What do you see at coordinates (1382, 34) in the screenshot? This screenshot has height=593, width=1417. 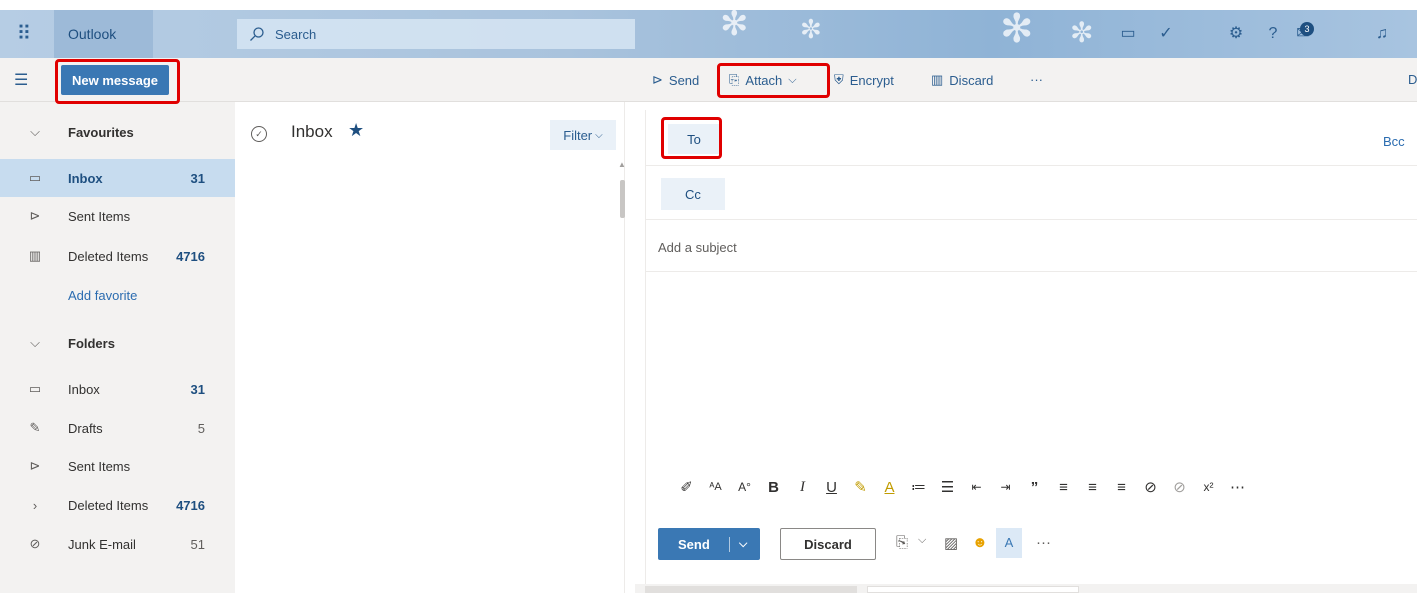 I see `notifications-bell-icon: ♫` at bounding box center [1382, 34].